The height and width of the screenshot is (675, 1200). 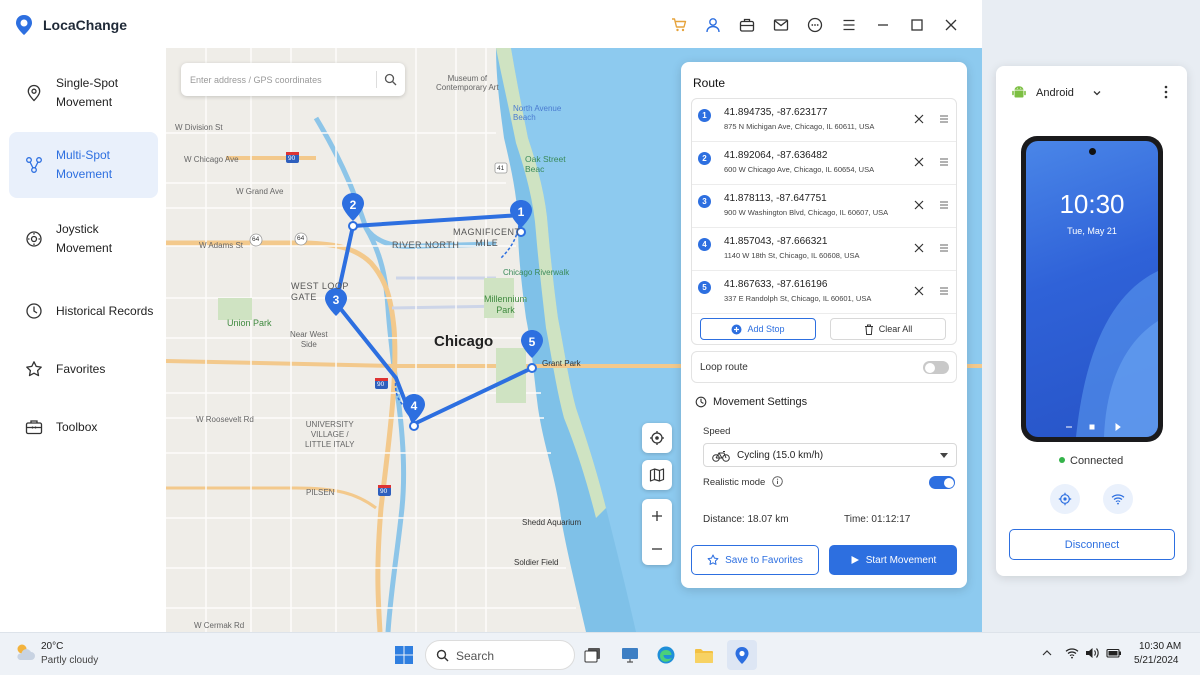 What do you see at coordinates (1114, 653) in the screenshot?
I see `battery-icon` at bounding box center [1114, 653].